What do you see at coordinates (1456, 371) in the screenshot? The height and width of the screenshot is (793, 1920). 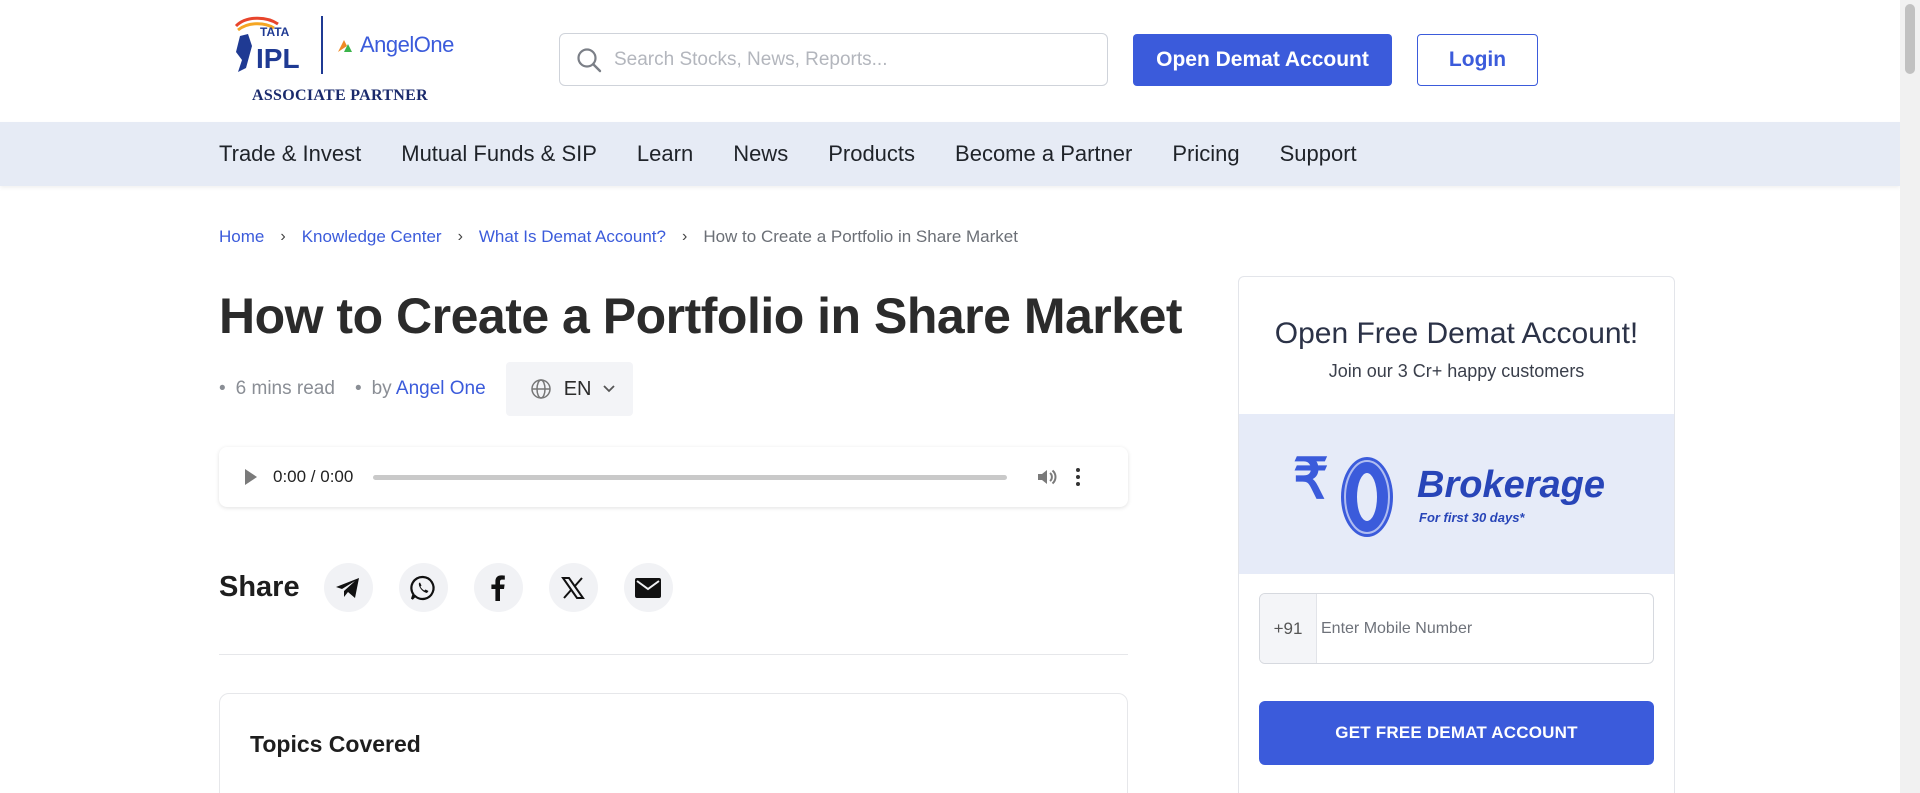 I see `card-subheading: Join our 3 Cr+ happy customers` at bounding box center [1456, 371].